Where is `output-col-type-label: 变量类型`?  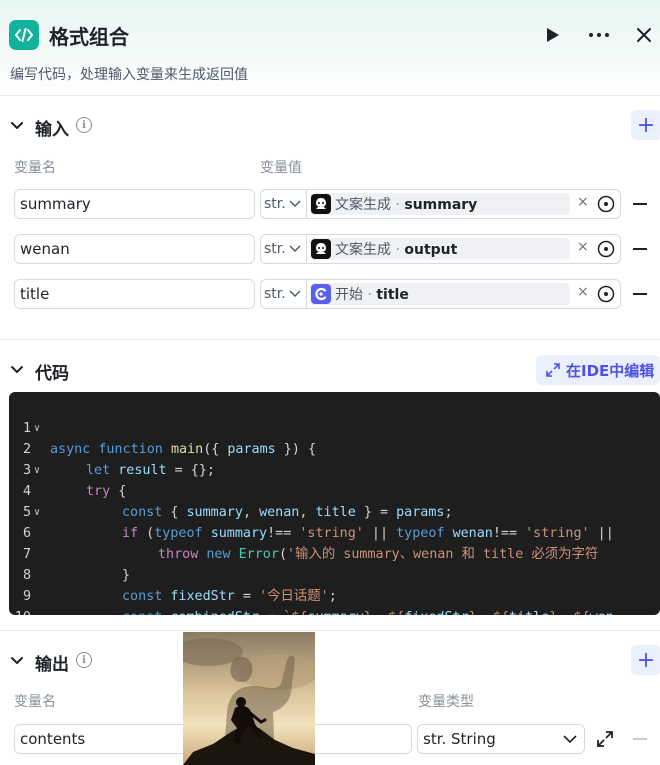
output-col-type-label: 变量类型 is located at coordinates (446, 702).